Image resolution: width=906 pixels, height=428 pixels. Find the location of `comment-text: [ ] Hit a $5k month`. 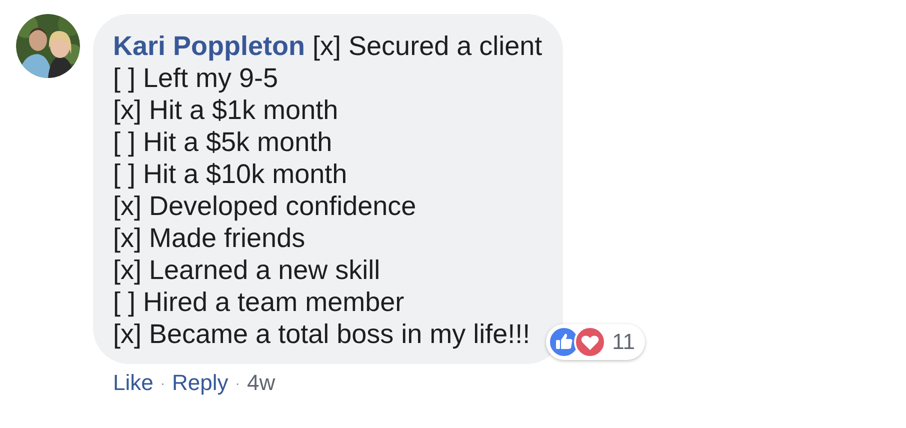

comment-text: [ ] Hit a $5k month is located at coordinates (223, 142).